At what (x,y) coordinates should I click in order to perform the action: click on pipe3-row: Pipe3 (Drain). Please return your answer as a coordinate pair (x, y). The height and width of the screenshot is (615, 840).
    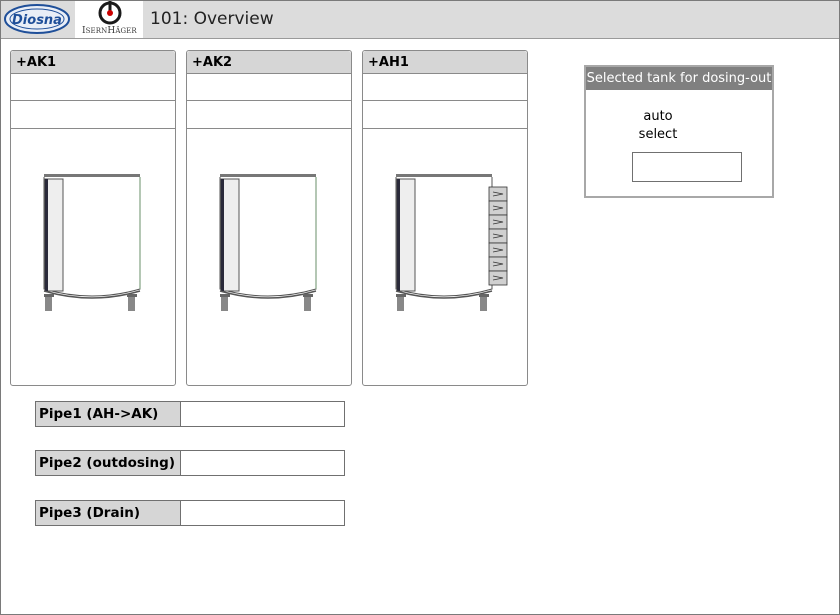
    Looking at the image, I should click on (190, 513).